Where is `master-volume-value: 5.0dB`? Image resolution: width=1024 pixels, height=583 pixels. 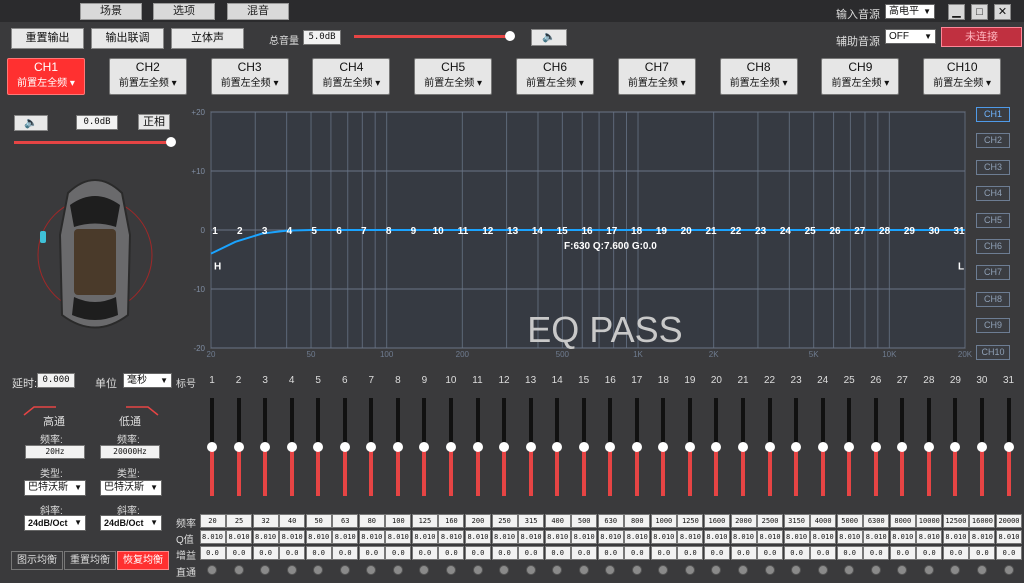
master-volume-value: 5.0dB is located at coordinates (322, 37).